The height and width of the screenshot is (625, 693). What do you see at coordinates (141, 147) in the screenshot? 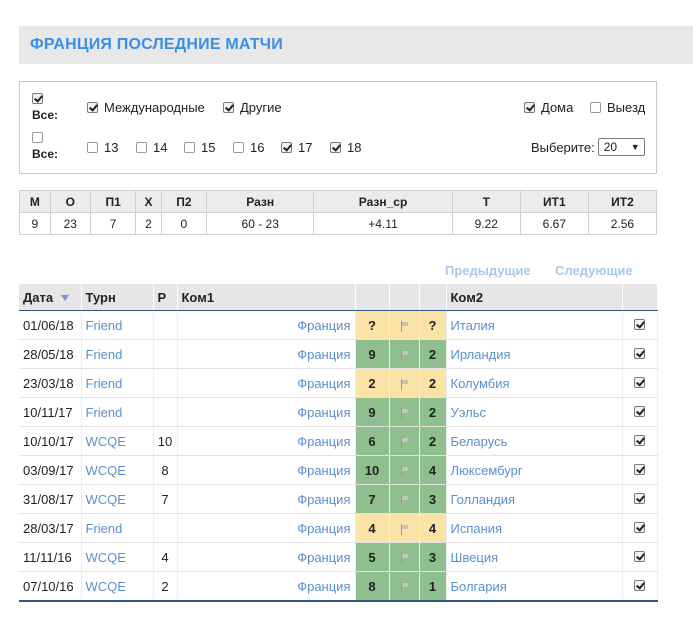
I see `year-14-checkbox` at bounding box center [141, 147].